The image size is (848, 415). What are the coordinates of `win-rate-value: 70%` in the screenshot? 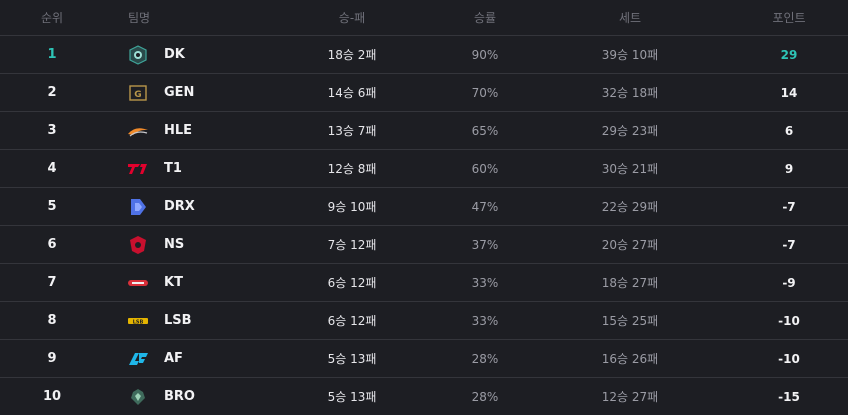 It's located at (485, 92).